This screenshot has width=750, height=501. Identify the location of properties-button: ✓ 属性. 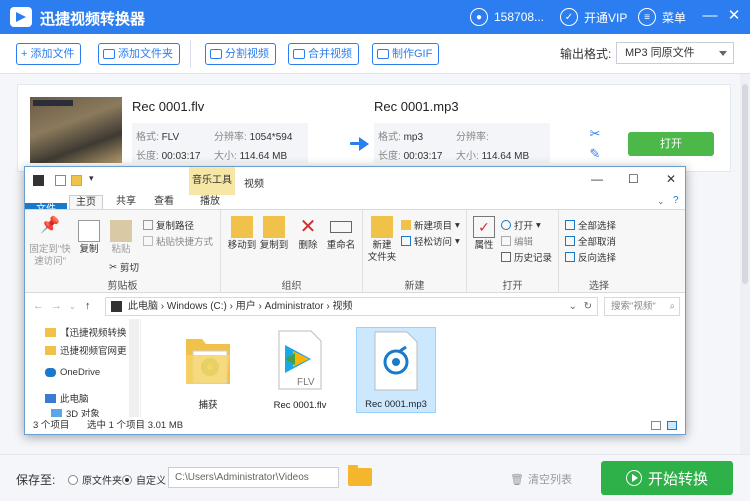
(484, 234).